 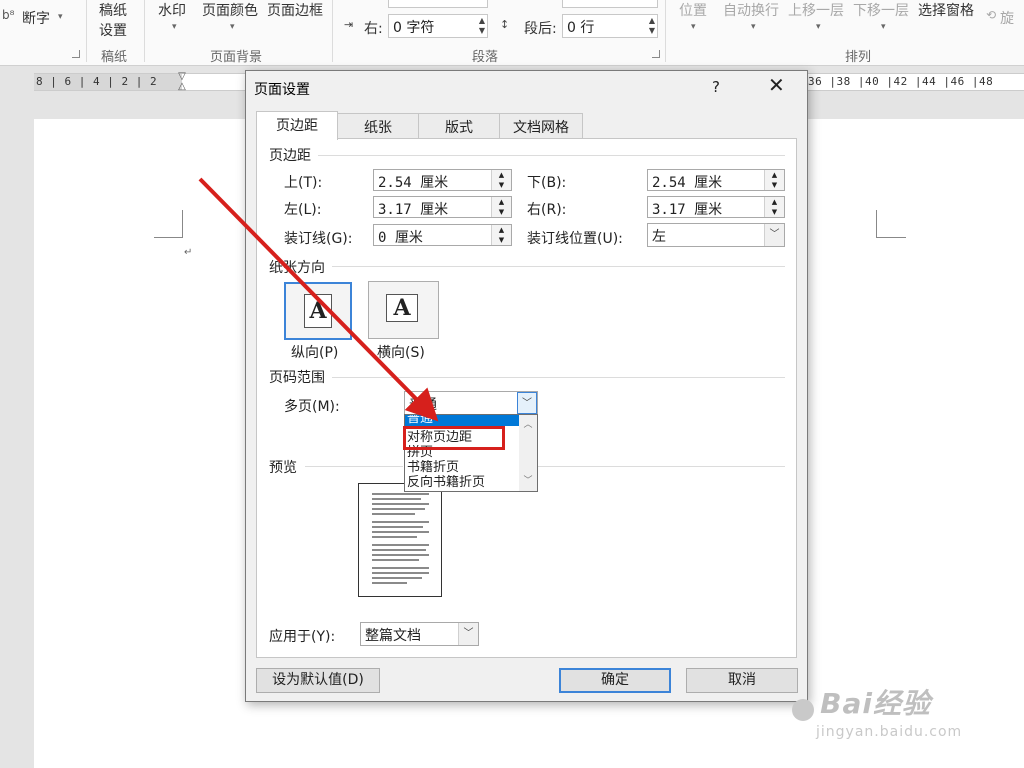 What do you see at coordinates (716, 235) in the screenshot?
I see `gutter-position-select: 左 ﹀` at bounding box center [716, 235].